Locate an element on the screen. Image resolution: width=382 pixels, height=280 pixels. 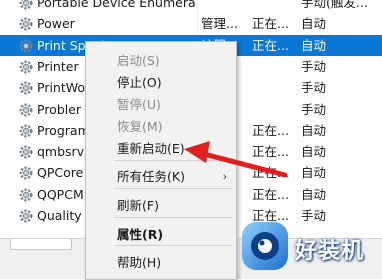
service-description is located at coordinates (224, 6).